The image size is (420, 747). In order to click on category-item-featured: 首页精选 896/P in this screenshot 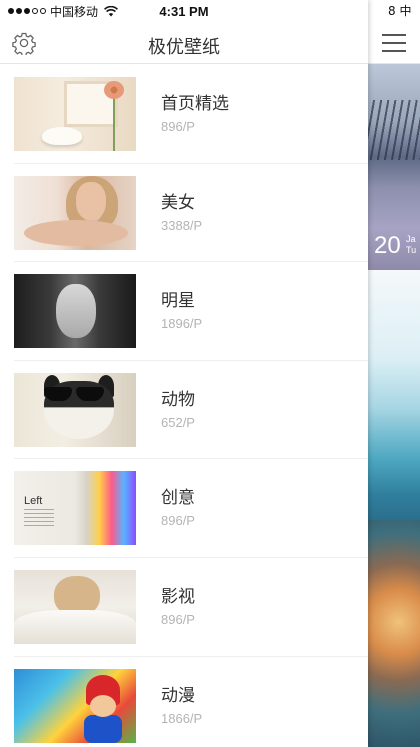, I will do `click(191, 114)`.